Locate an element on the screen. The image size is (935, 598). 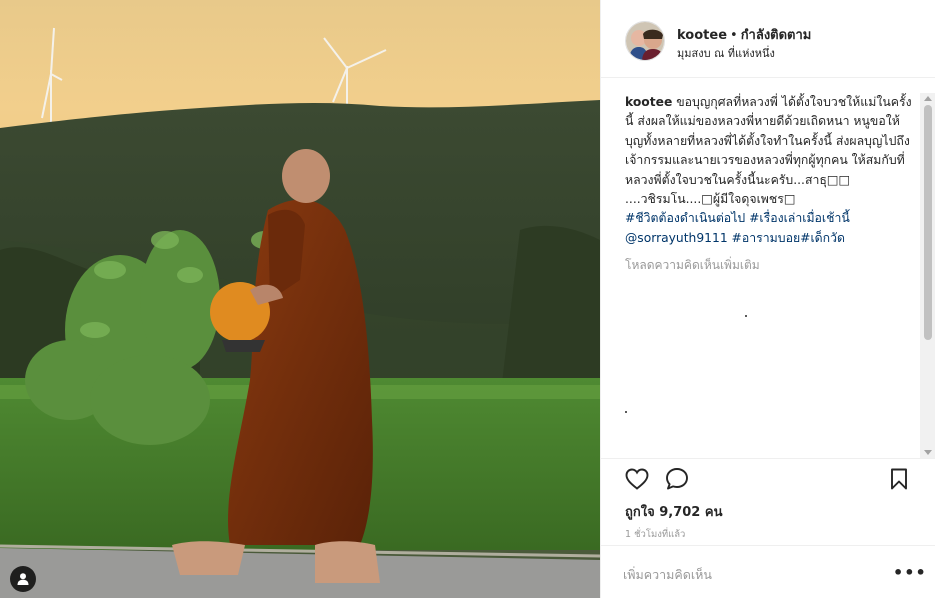
caption-username-link: kootee is located at coordinates (648, 102).